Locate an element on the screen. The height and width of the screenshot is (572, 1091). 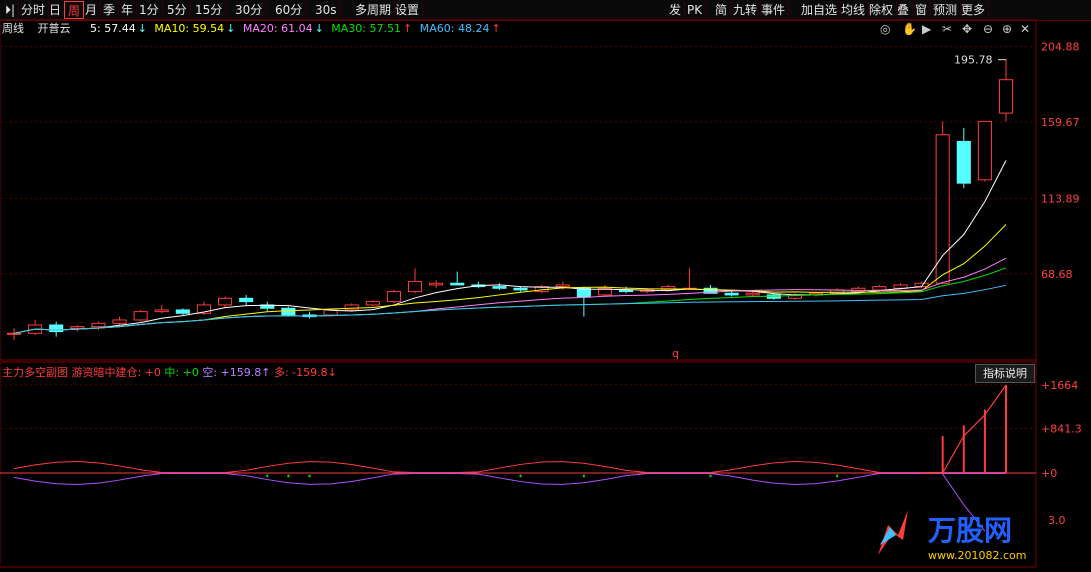
max-price-label: 195.78 is located at coordinates (973, 60).